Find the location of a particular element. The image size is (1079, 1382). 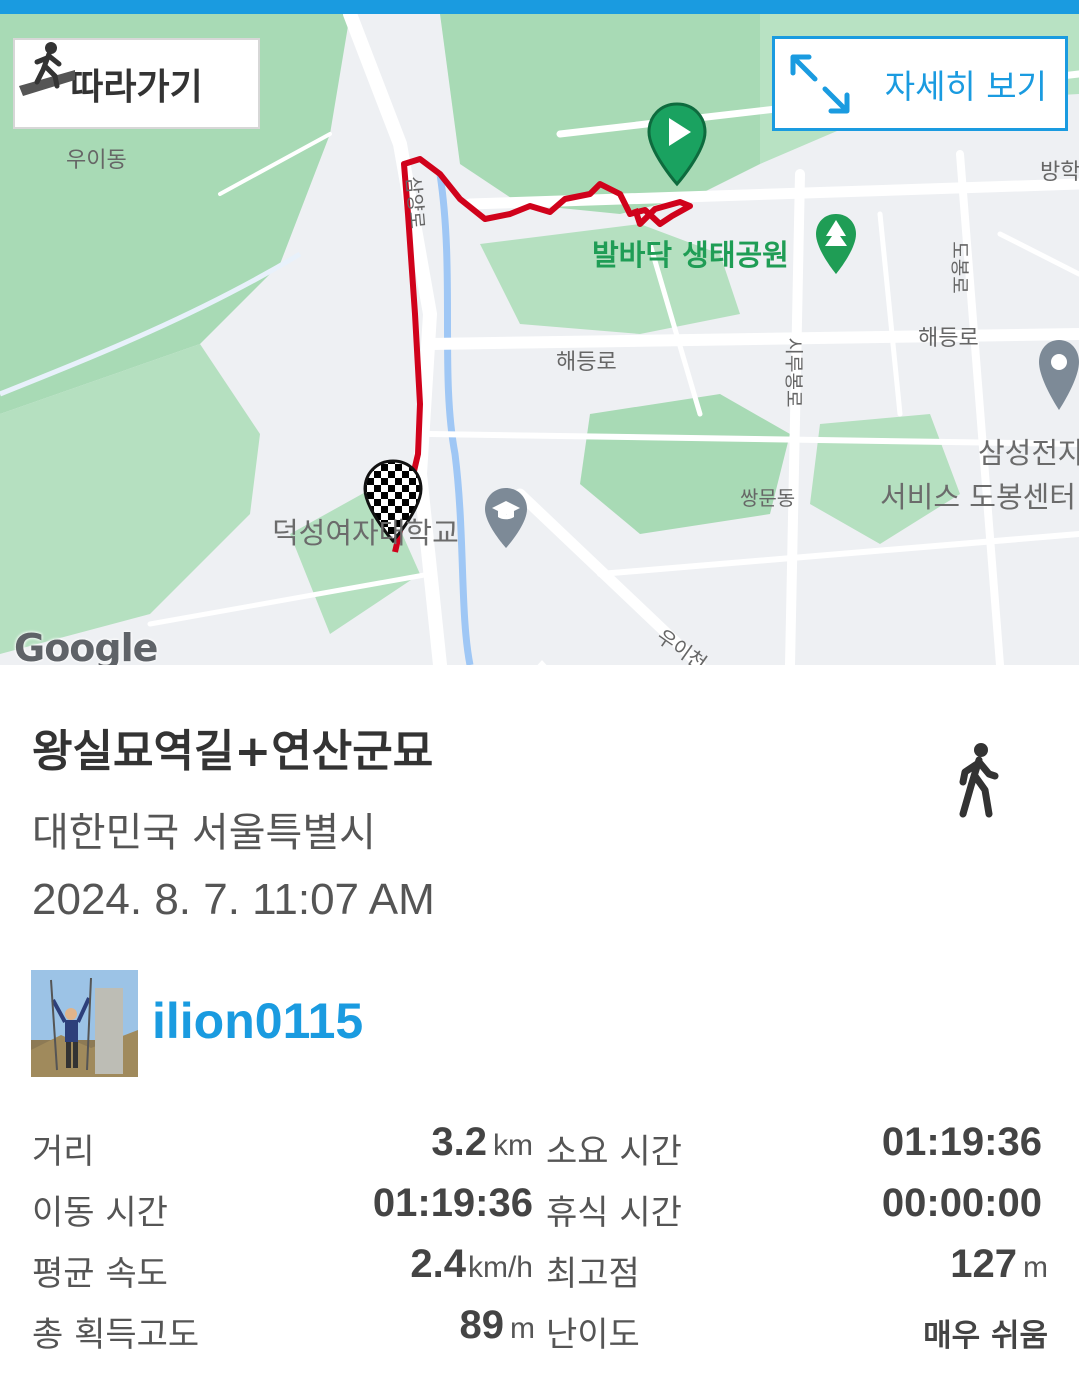

track-datetime: 2024. 8. 7. 11:07 AM is located at coordinates (233, 899).